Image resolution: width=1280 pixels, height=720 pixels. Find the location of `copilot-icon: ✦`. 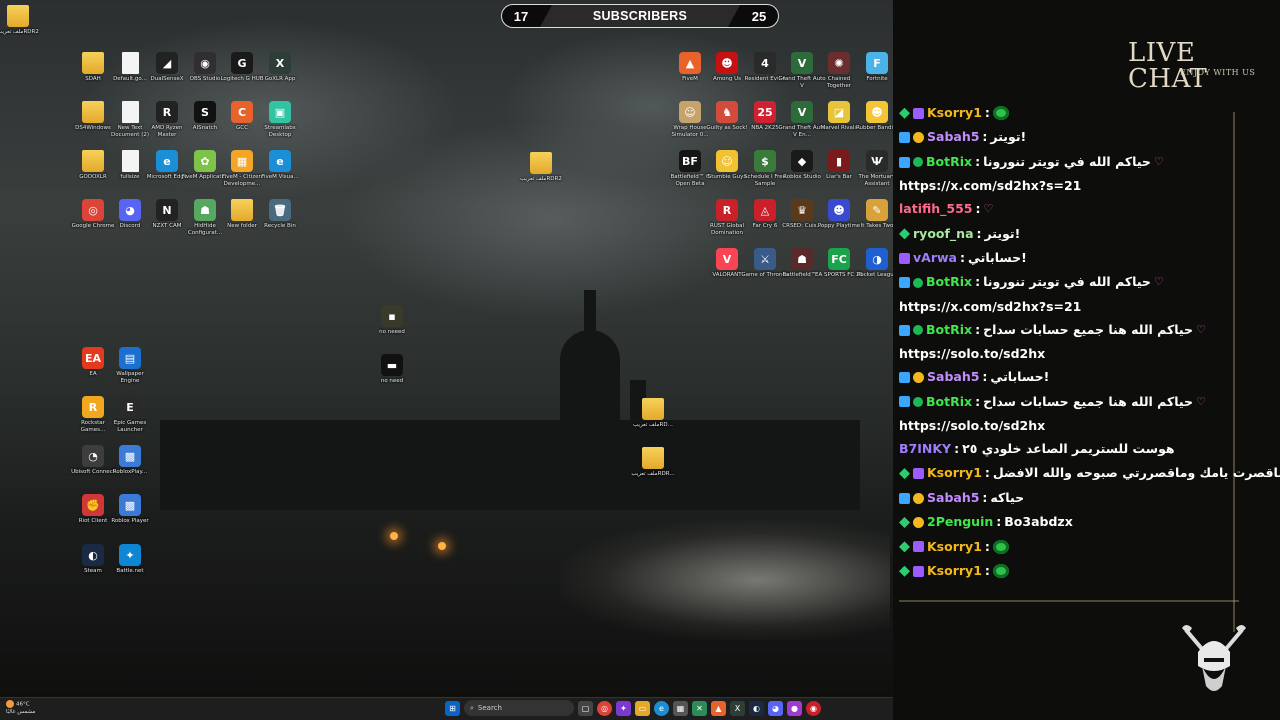

copilot-icon: ✦ is located at coordinates (623, 708).